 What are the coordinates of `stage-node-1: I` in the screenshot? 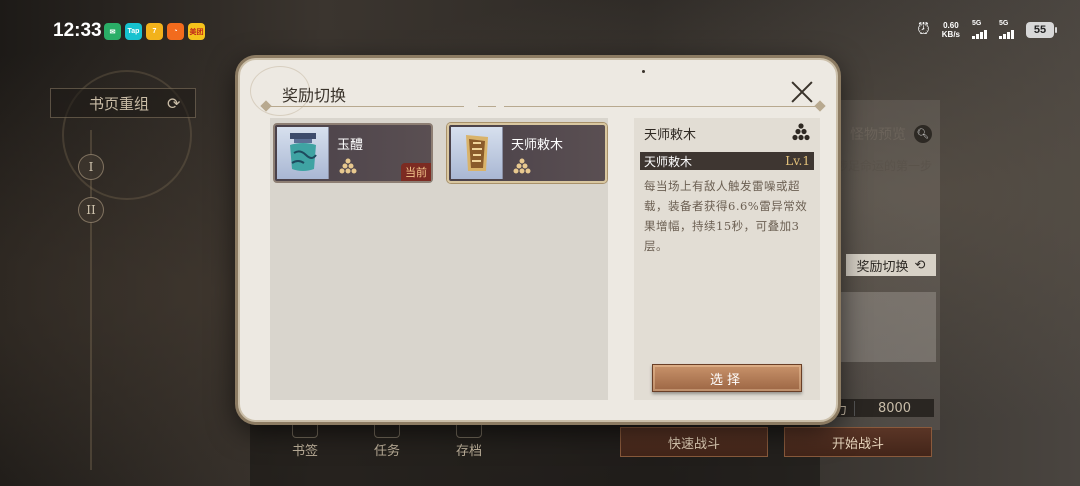 It's located at (91, 167).